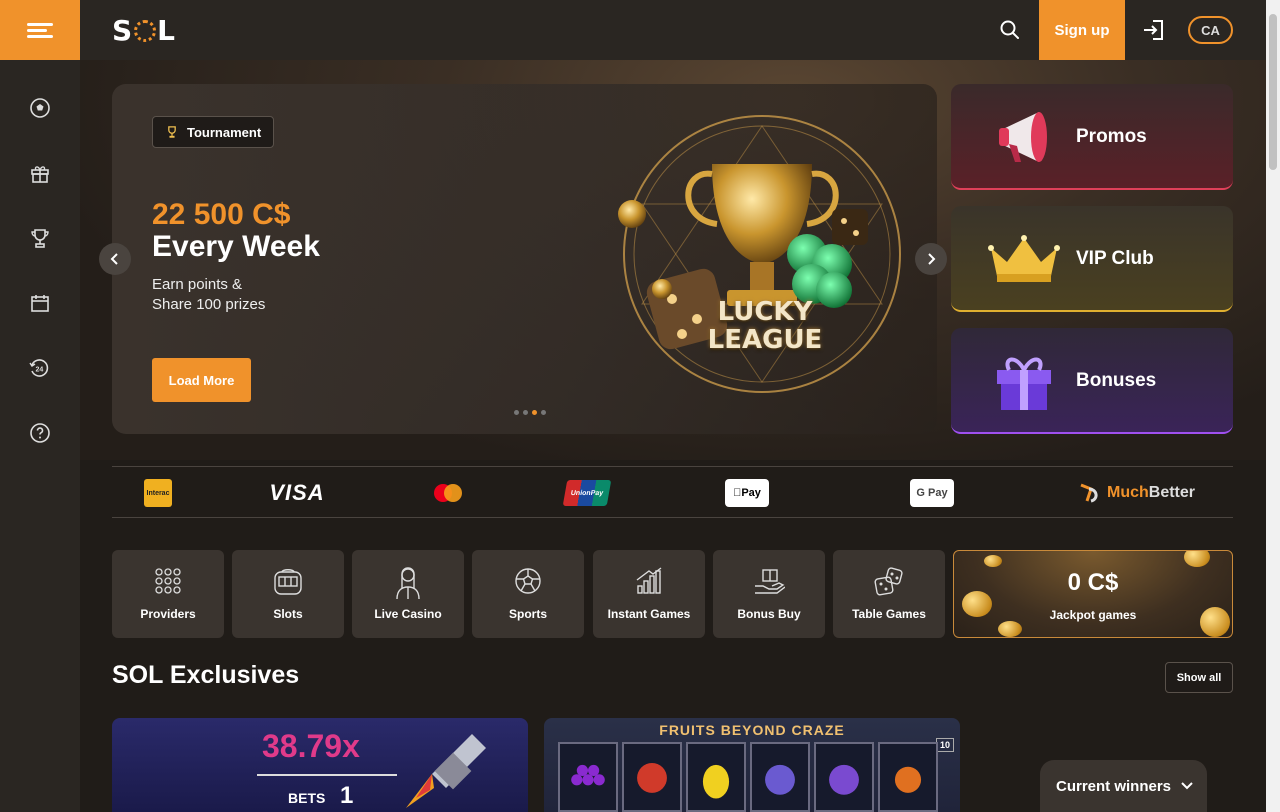 The width and height of the screenshot is (1280, 812). What do you see at coordinates (889, 614) in the screenshot?
I see `category-label: Table Games` at bounding box center [889, 614].